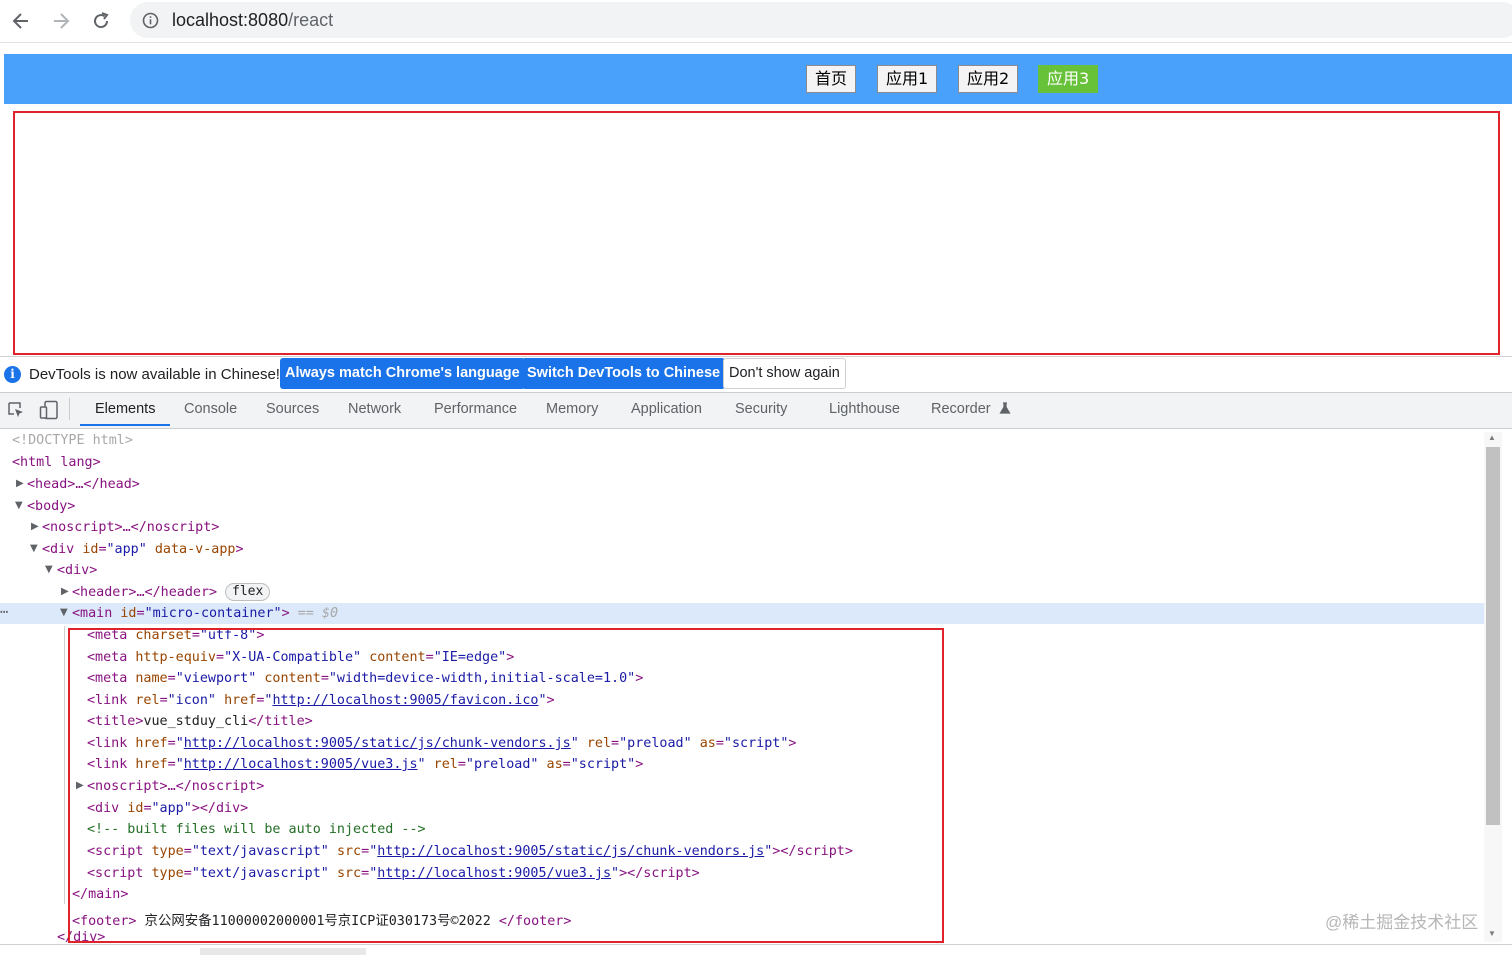 The width and height of the screenshot is (1512, 955). What do you see at coordinates (475, 409) in the screenshot?
I see `tab-performance: Performance` at bounding box center [475, 409].